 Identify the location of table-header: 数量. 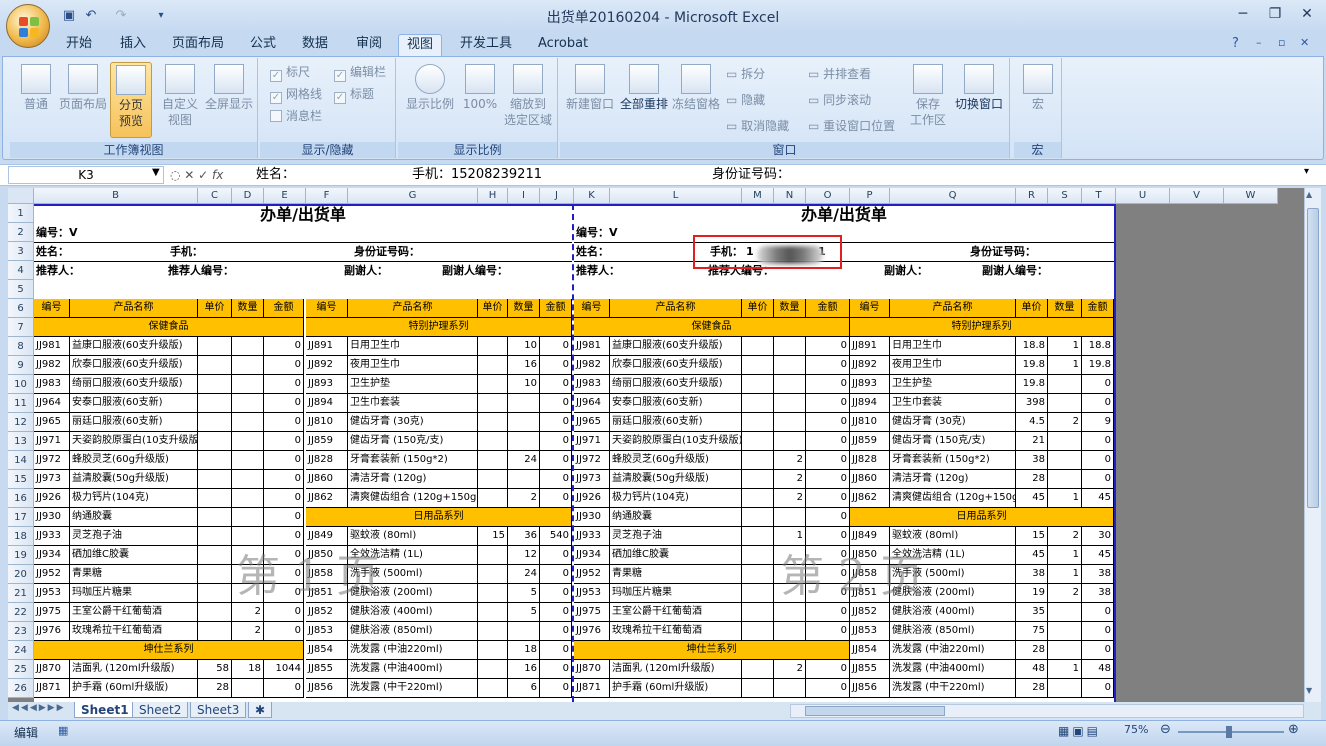
(790, 308).